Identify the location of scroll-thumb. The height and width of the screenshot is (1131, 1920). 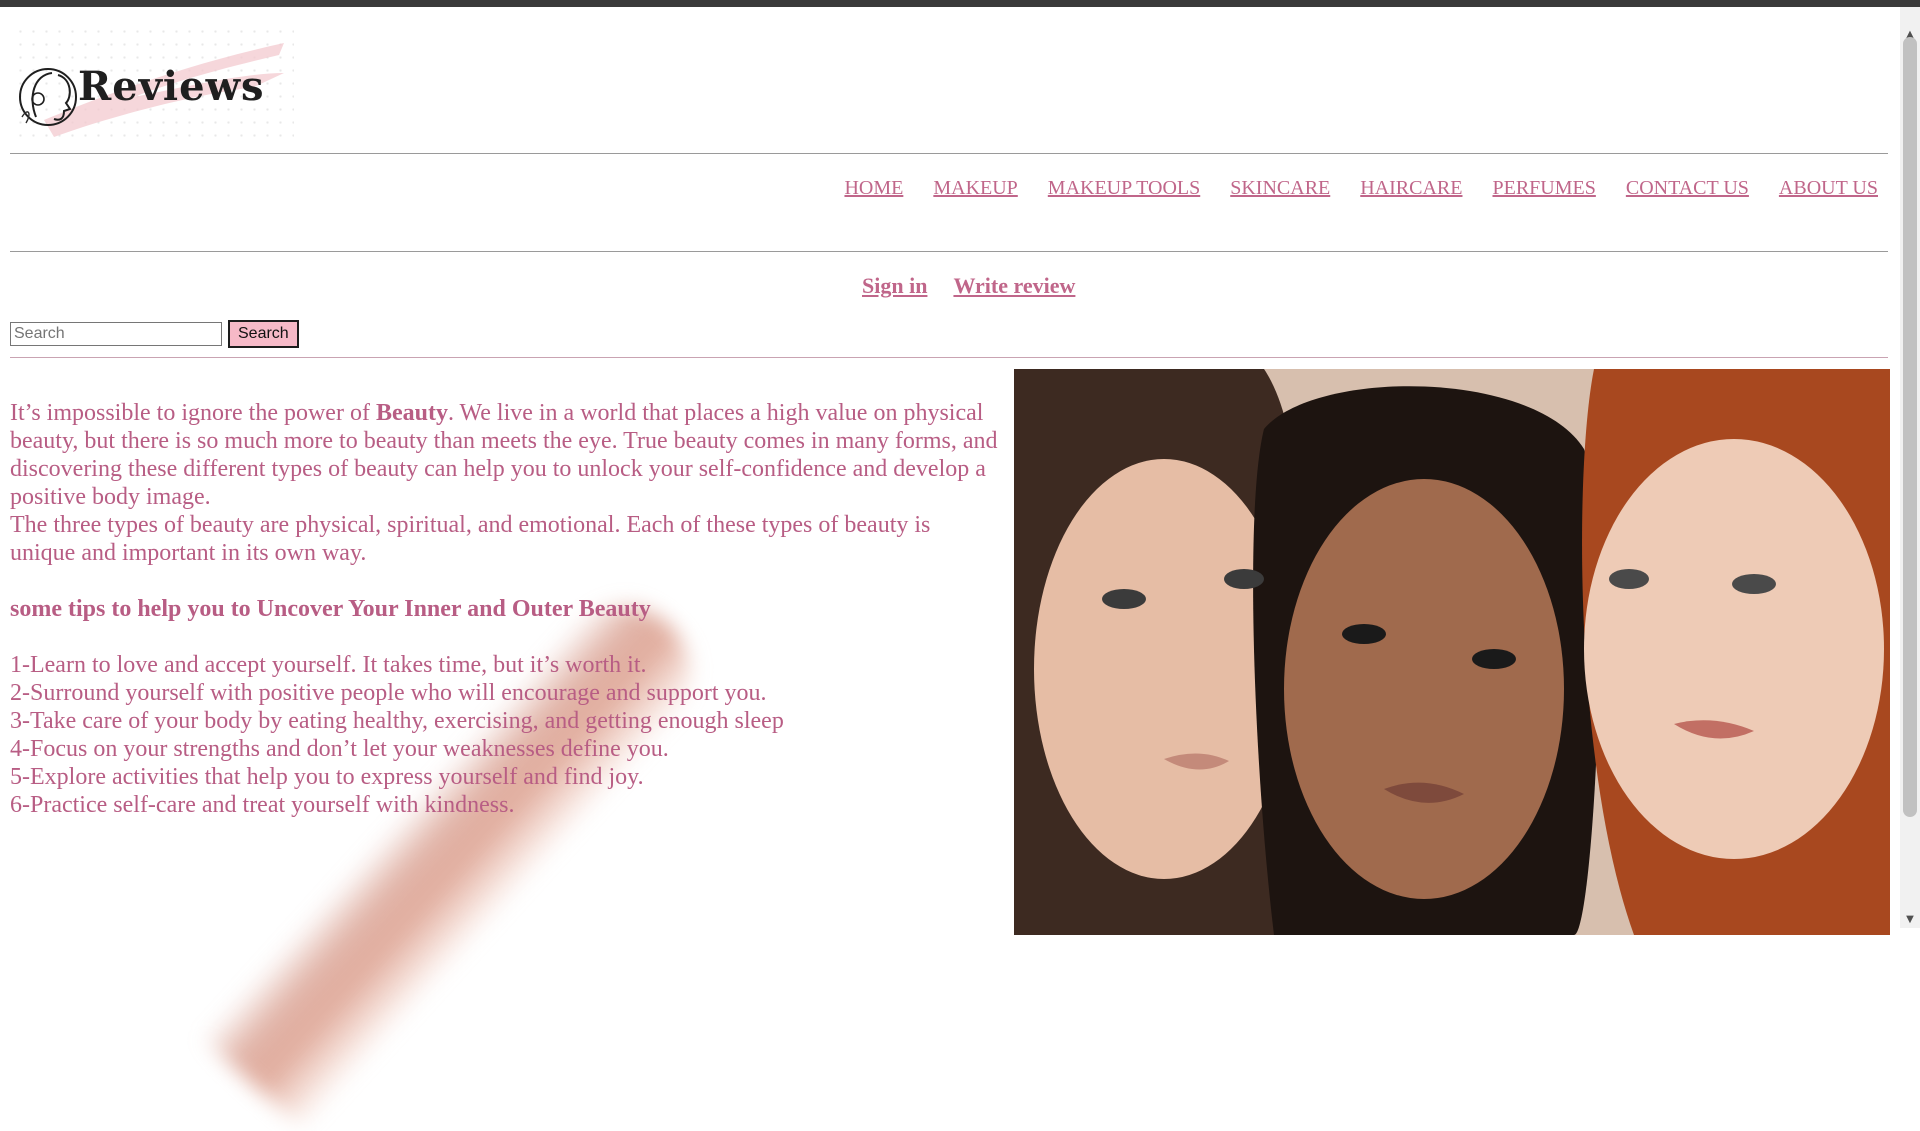
(1910, 427).